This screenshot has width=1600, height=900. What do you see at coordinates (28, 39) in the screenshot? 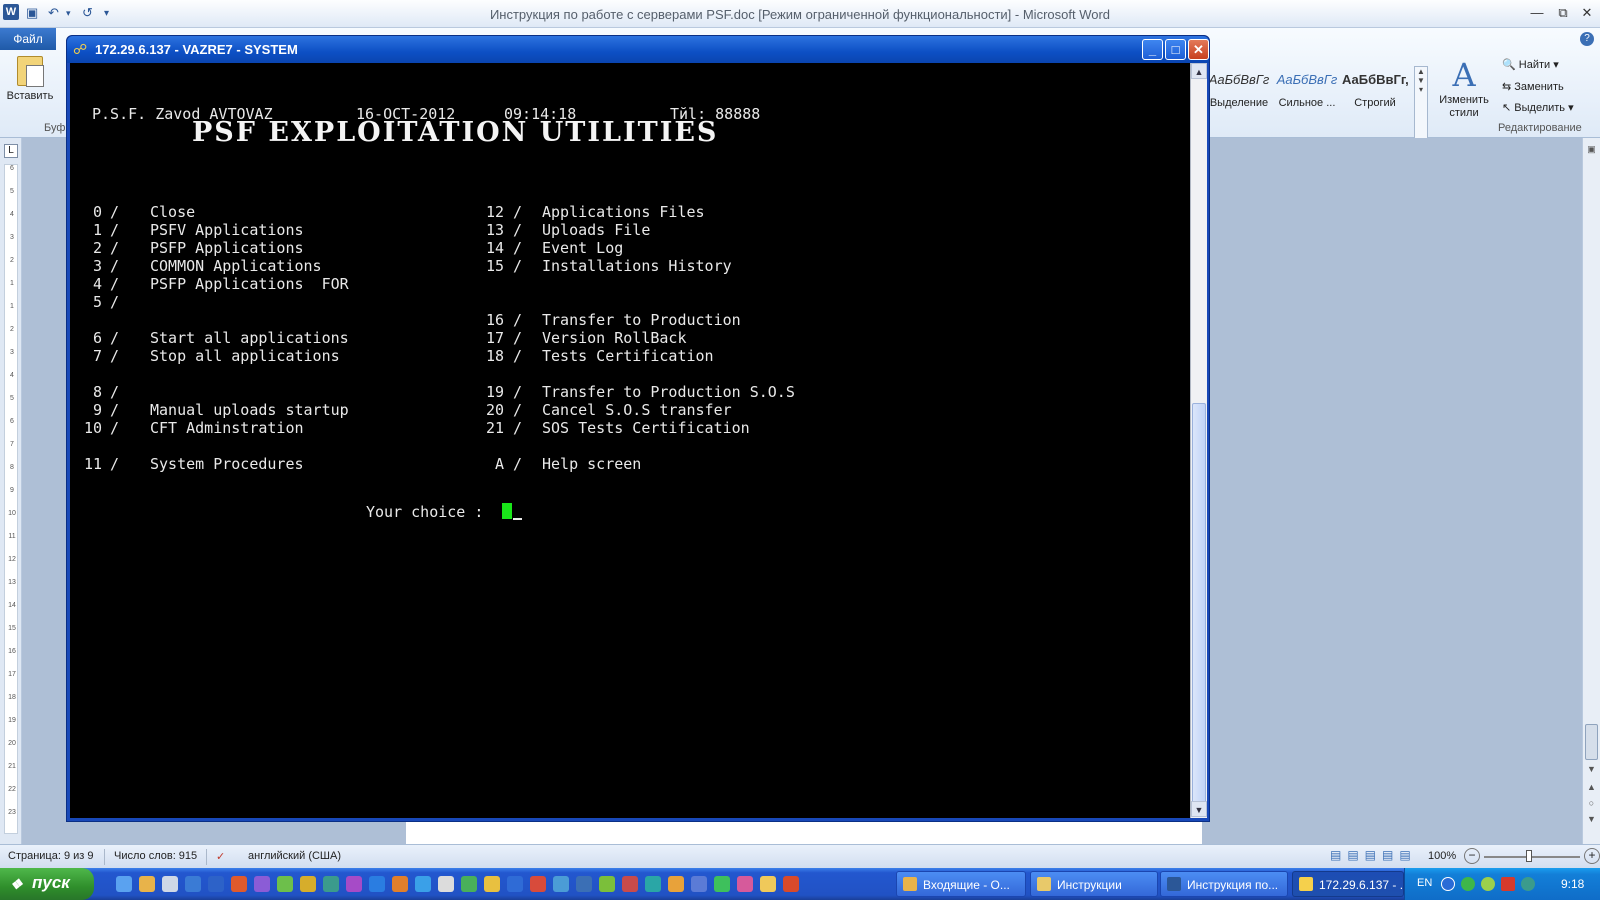
I see `file-tab: Файл` at bounding box center [28, 39].